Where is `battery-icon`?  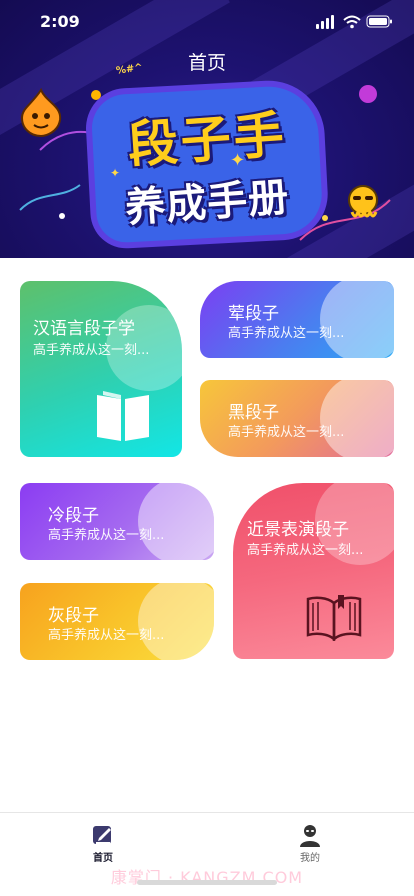 battery-icon is located at coordinates (379, 21).